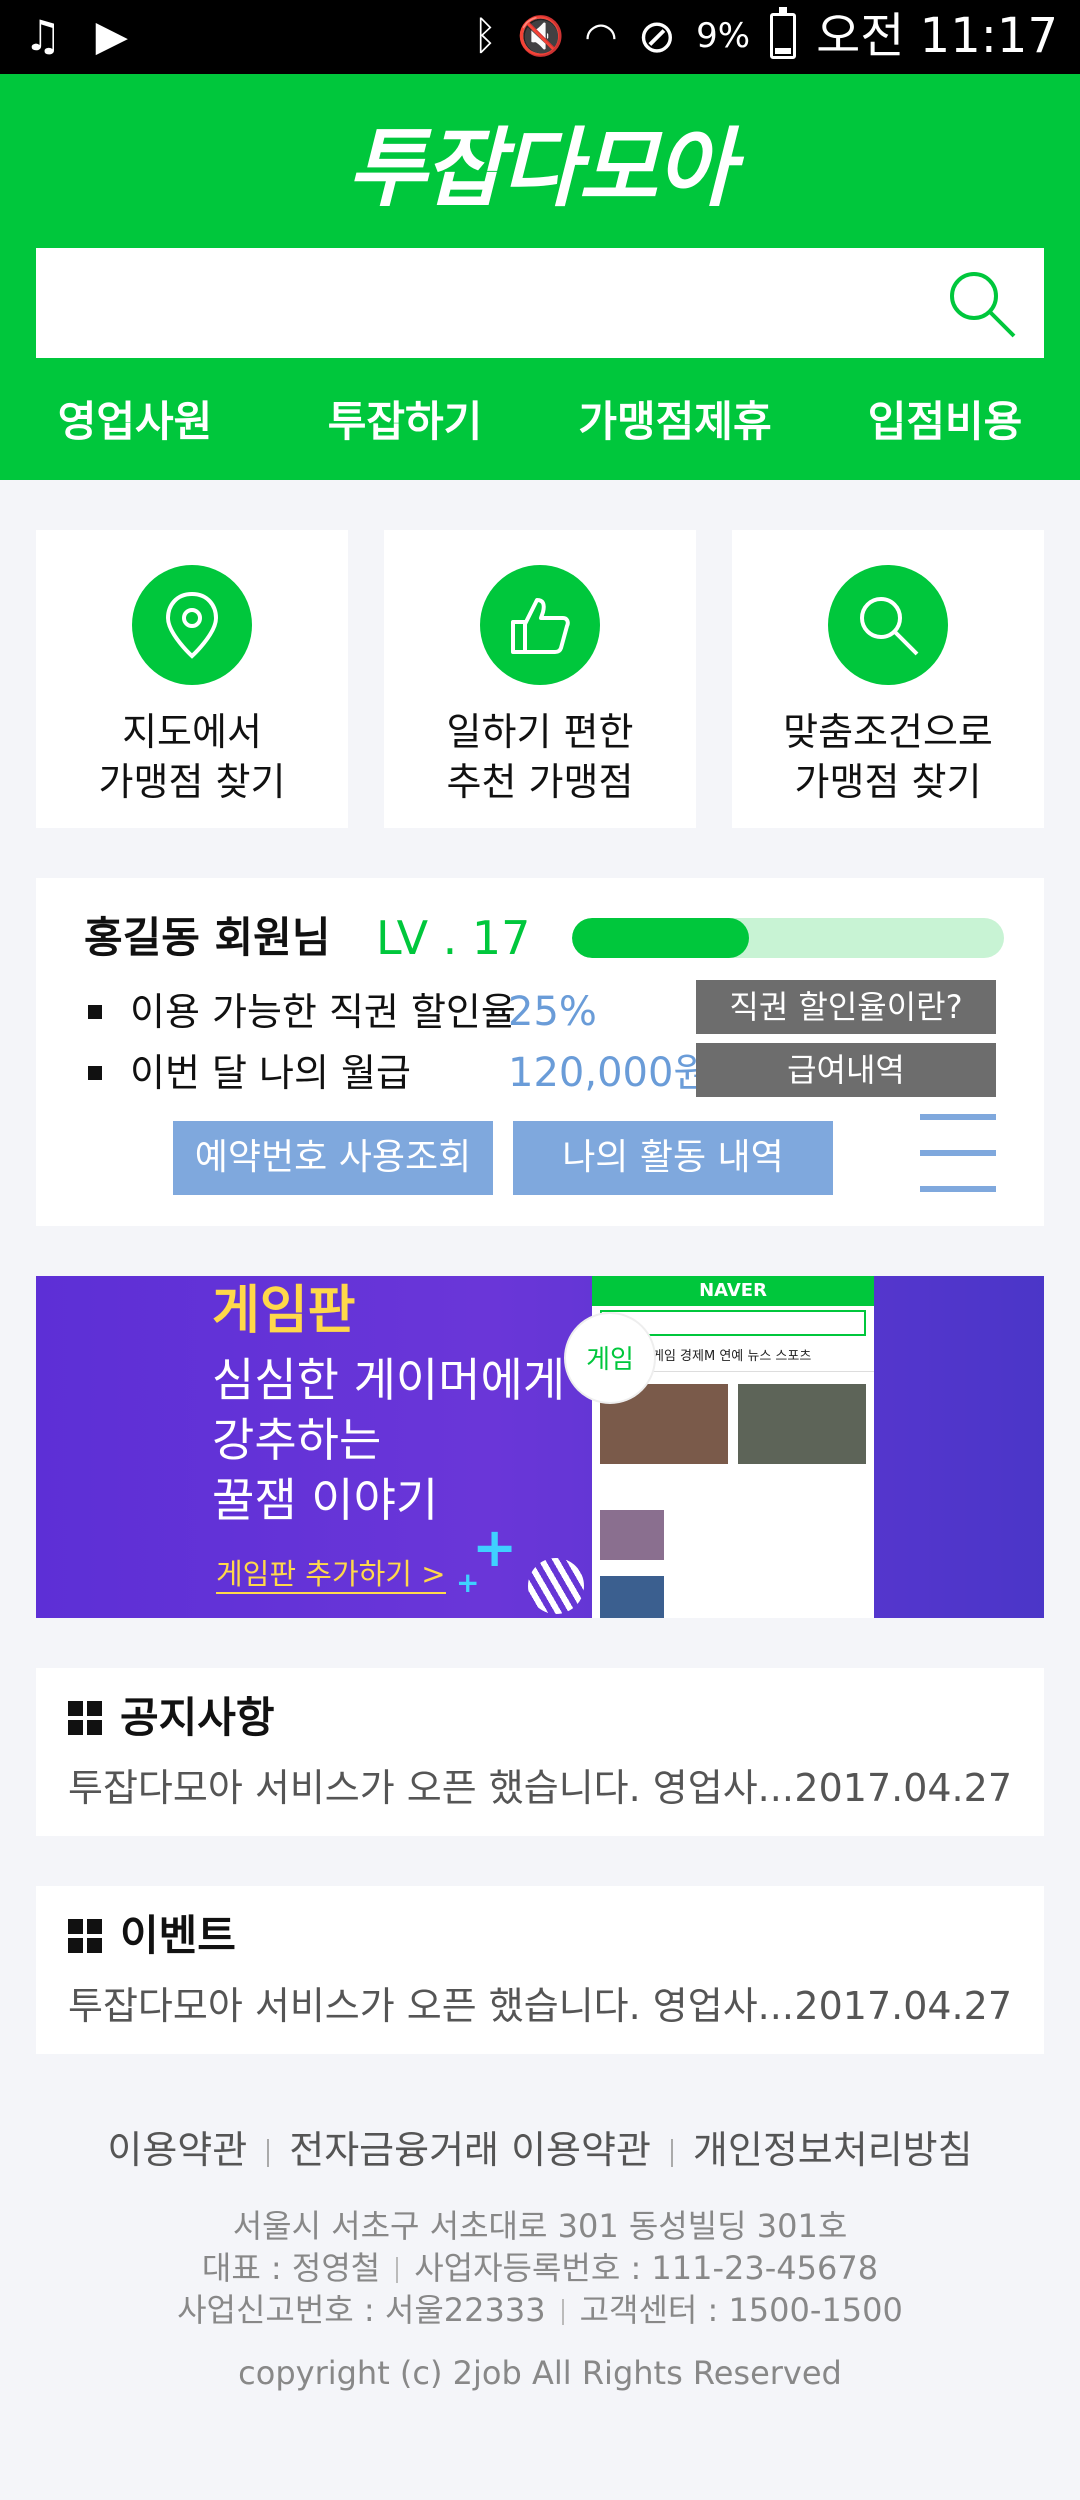 The image size is (1080, 2500). What do you see at coordinates (788, 938) in the screenshot?
I see `level-progress-bar` at bounding box center [788, 938].